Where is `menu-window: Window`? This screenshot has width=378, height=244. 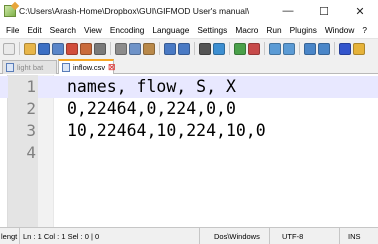
menu-window: Window is located at coordinates (340, 30).